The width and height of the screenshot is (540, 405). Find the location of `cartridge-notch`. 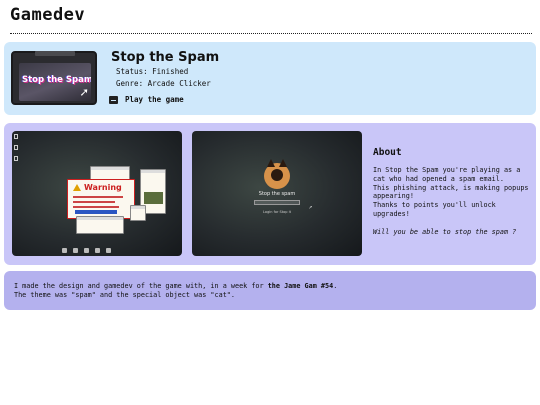

cartridge-notch is located at coordinates (55, 53).